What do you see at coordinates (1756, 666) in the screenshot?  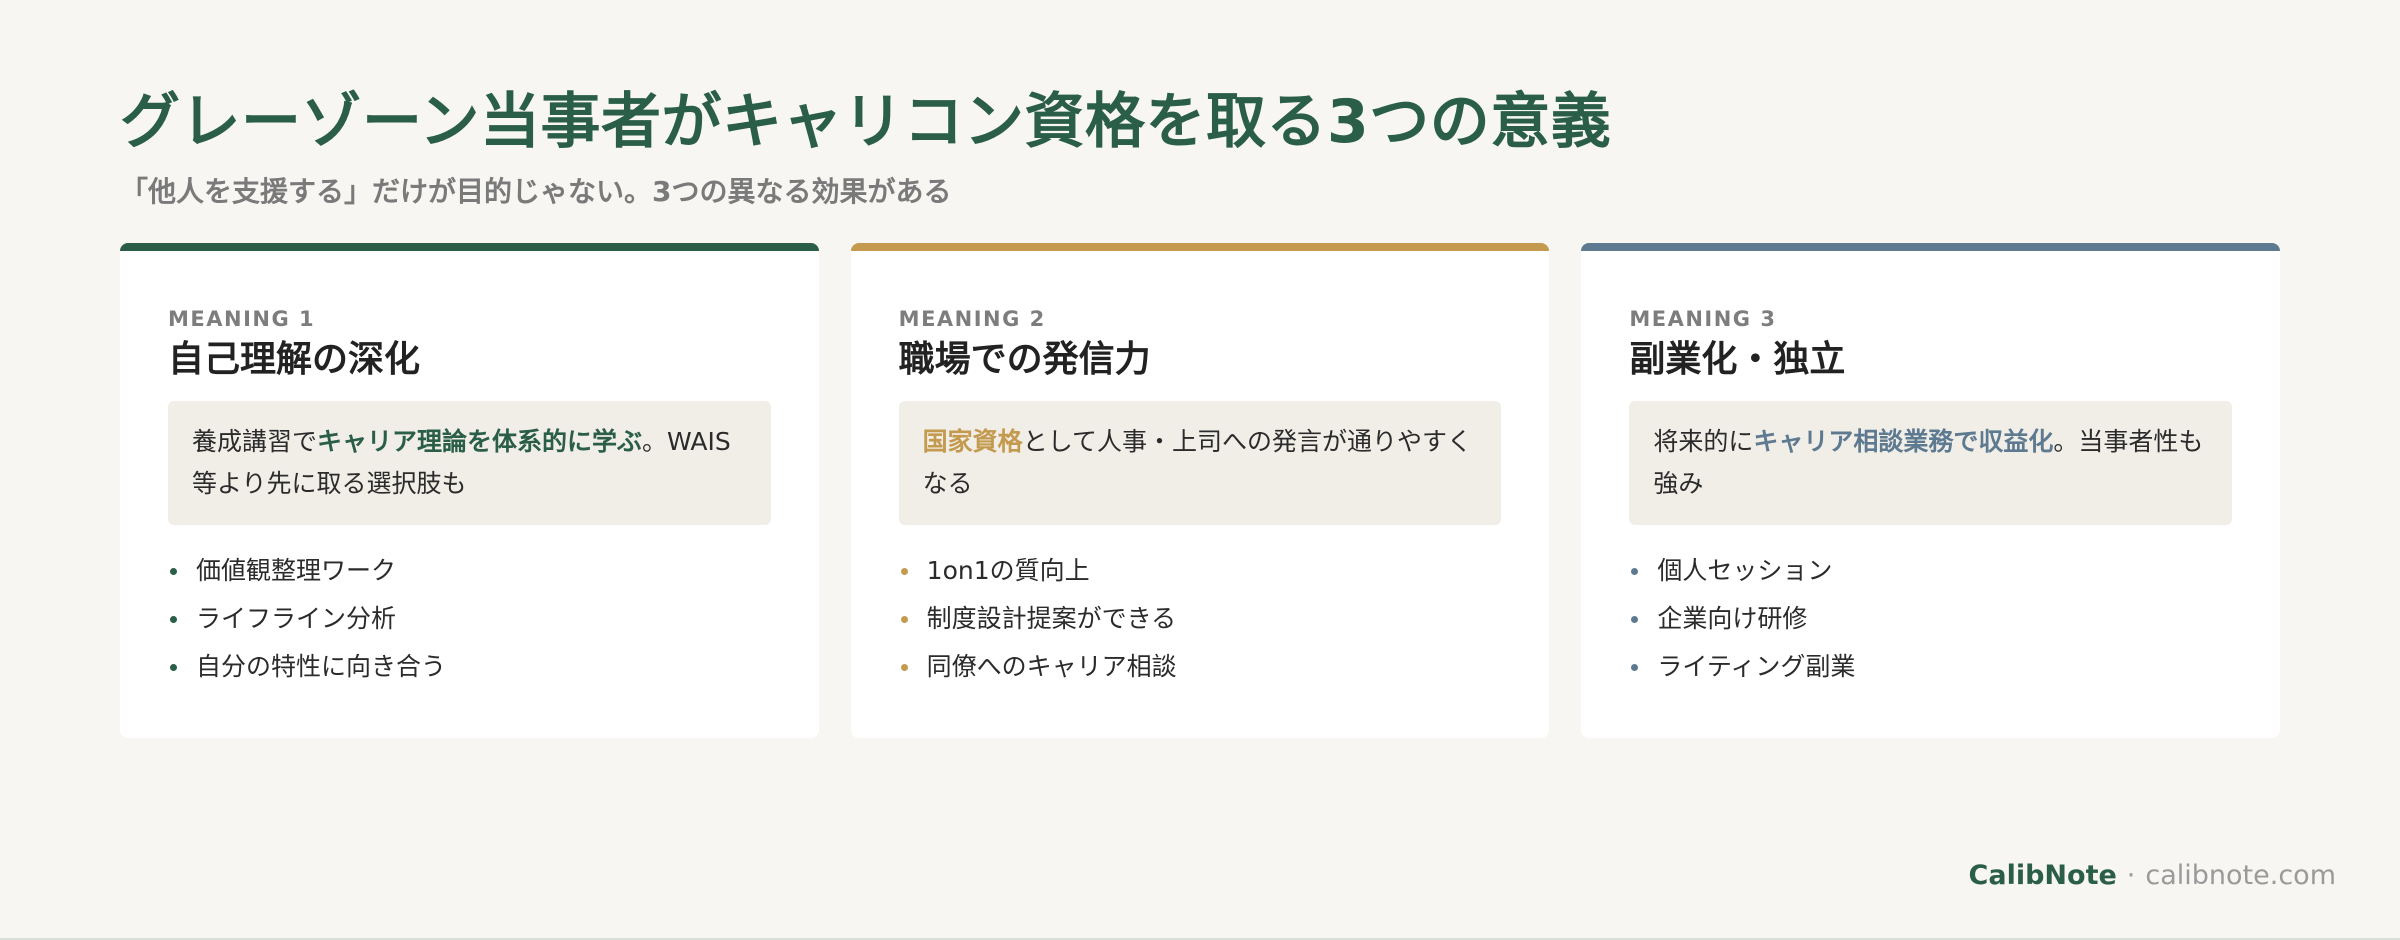 I see `list-item-text: ライティング副業` at bounding box center [1756, 666].